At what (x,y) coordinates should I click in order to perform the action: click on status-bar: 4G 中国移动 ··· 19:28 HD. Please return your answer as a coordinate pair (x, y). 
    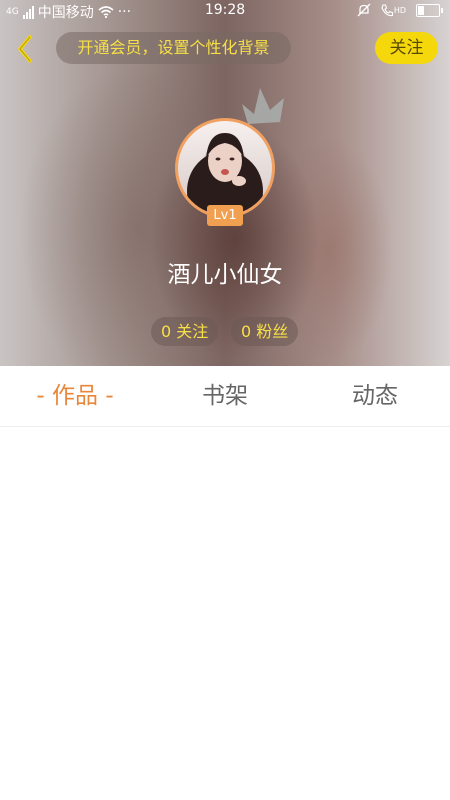
    Looking at the image, I should click on (225, 11).